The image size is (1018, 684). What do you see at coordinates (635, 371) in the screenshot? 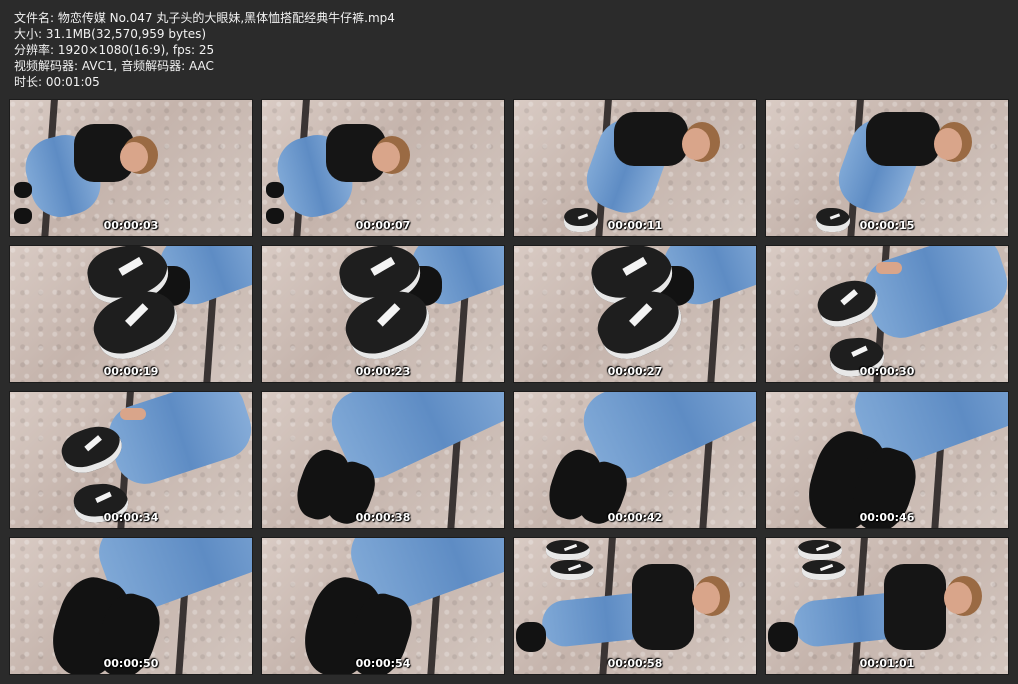
I see `thumbnail-timestamp: 00:00:27` at bounding box center [635, 371].